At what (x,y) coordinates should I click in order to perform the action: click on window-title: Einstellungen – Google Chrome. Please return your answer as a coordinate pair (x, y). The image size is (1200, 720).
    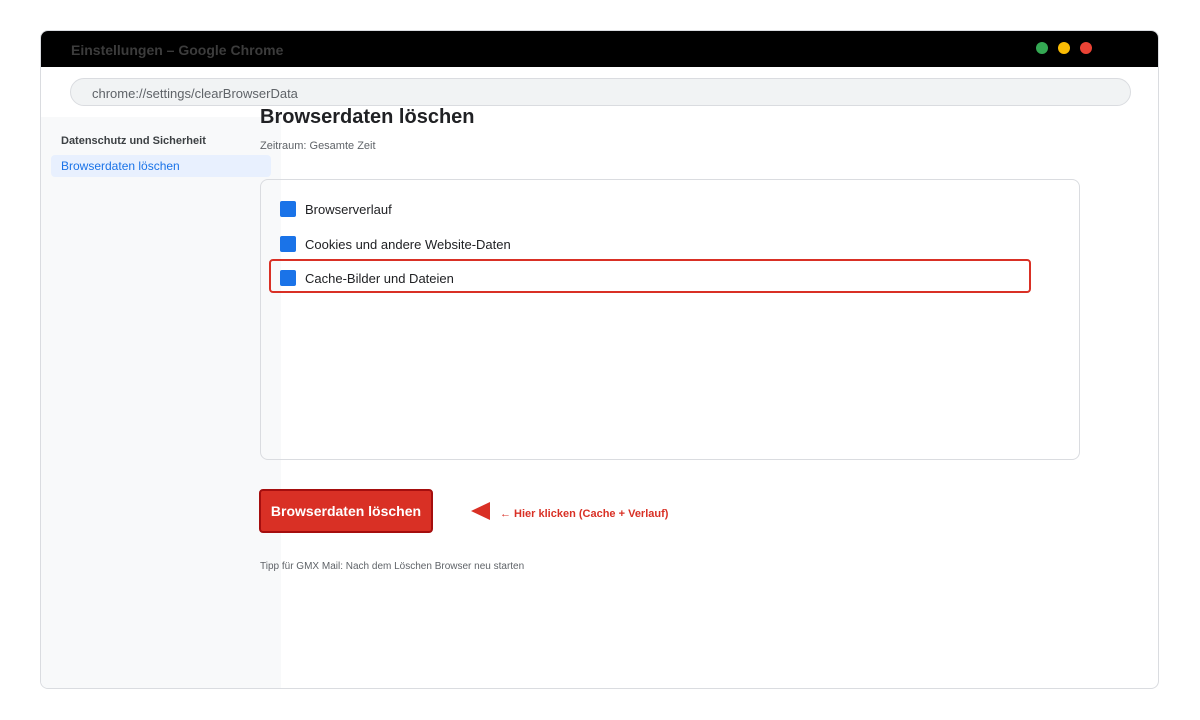
    Looking at the image, I should click on (177, 50).